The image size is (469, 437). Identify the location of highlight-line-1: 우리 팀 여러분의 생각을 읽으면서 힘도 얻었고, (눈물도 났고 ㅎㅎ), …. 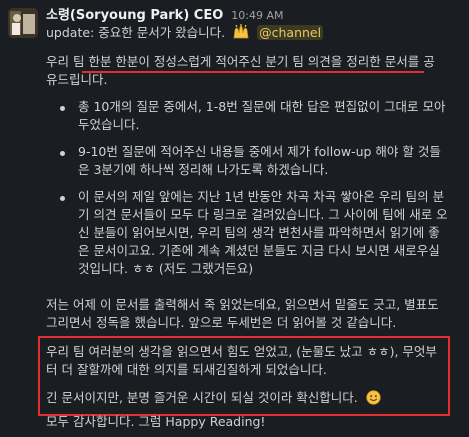
(241, 351).